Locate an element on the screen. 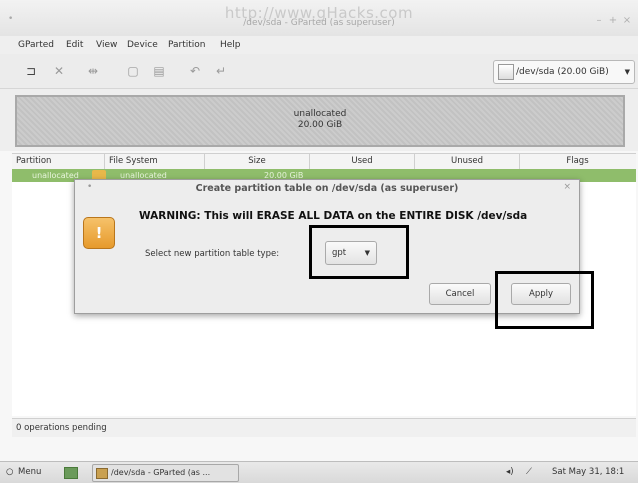 The width and height of the screenshot is (638, 483). column-header-flags: Flags is located at coordinates (577, 161).